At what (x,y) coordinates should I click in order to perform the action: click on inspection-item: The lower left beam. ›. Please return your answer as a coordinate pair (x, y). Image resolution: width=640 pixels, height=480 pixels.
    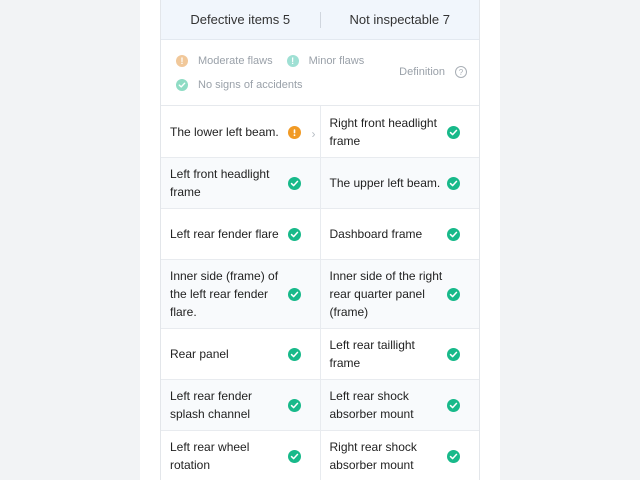
    Looking at the image, I should click on (240, 131).